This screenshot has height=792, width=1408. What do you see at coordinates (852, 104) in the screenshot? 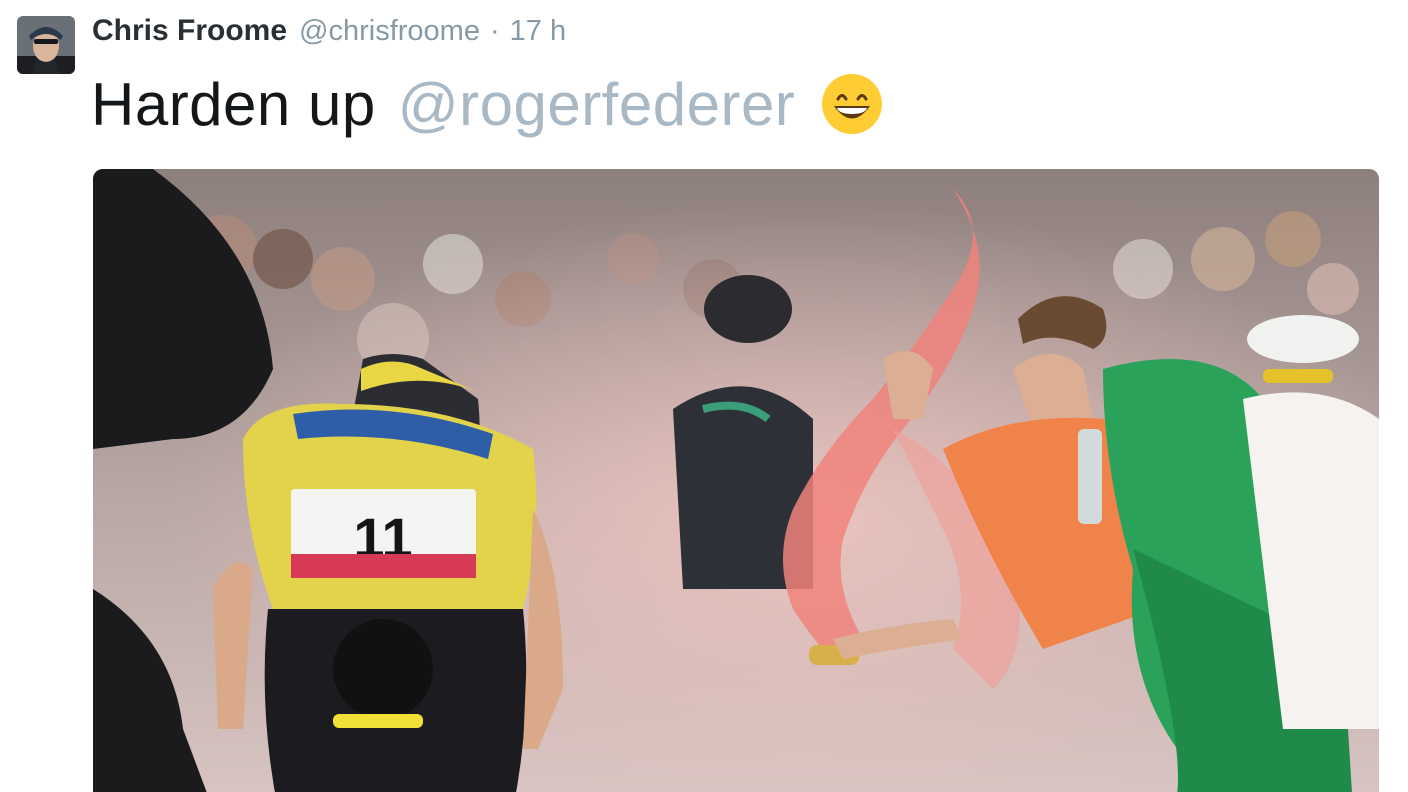
I see `grinning-face-emoji-icon` at bounding box center [852, 104].